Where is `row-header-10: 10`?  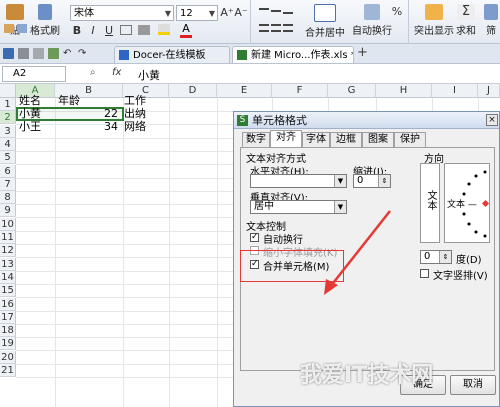 row-header-10: 10 is located at coordinates (8, 224).